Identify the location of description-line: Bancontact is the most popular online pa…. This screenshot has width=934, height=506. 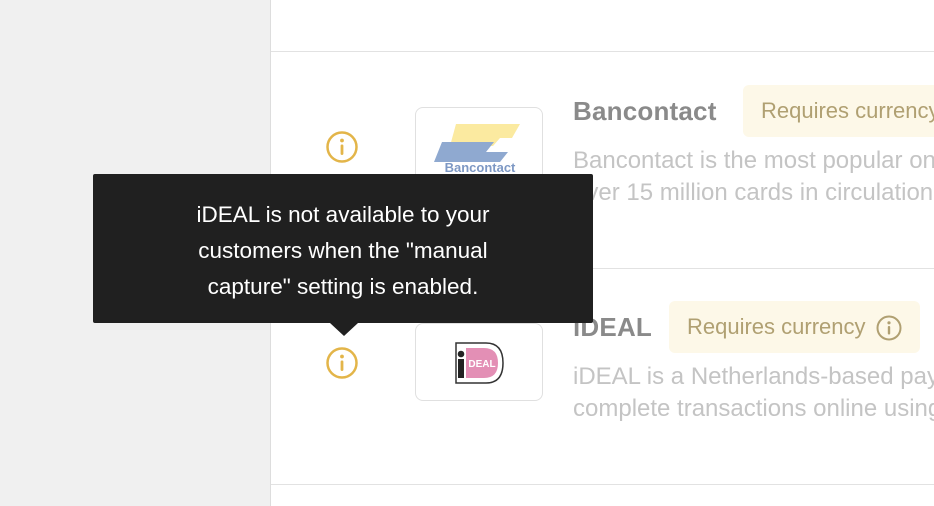
(753, 160).